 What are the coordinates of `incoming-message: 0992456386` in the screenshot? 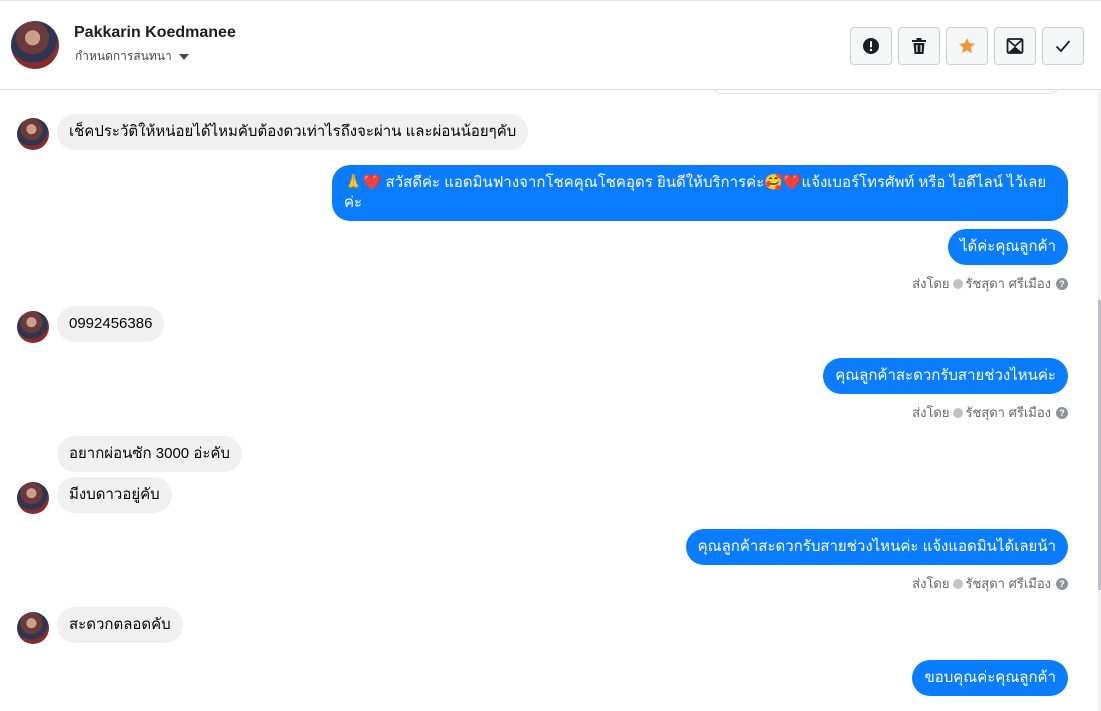 It's located at (111, 324).